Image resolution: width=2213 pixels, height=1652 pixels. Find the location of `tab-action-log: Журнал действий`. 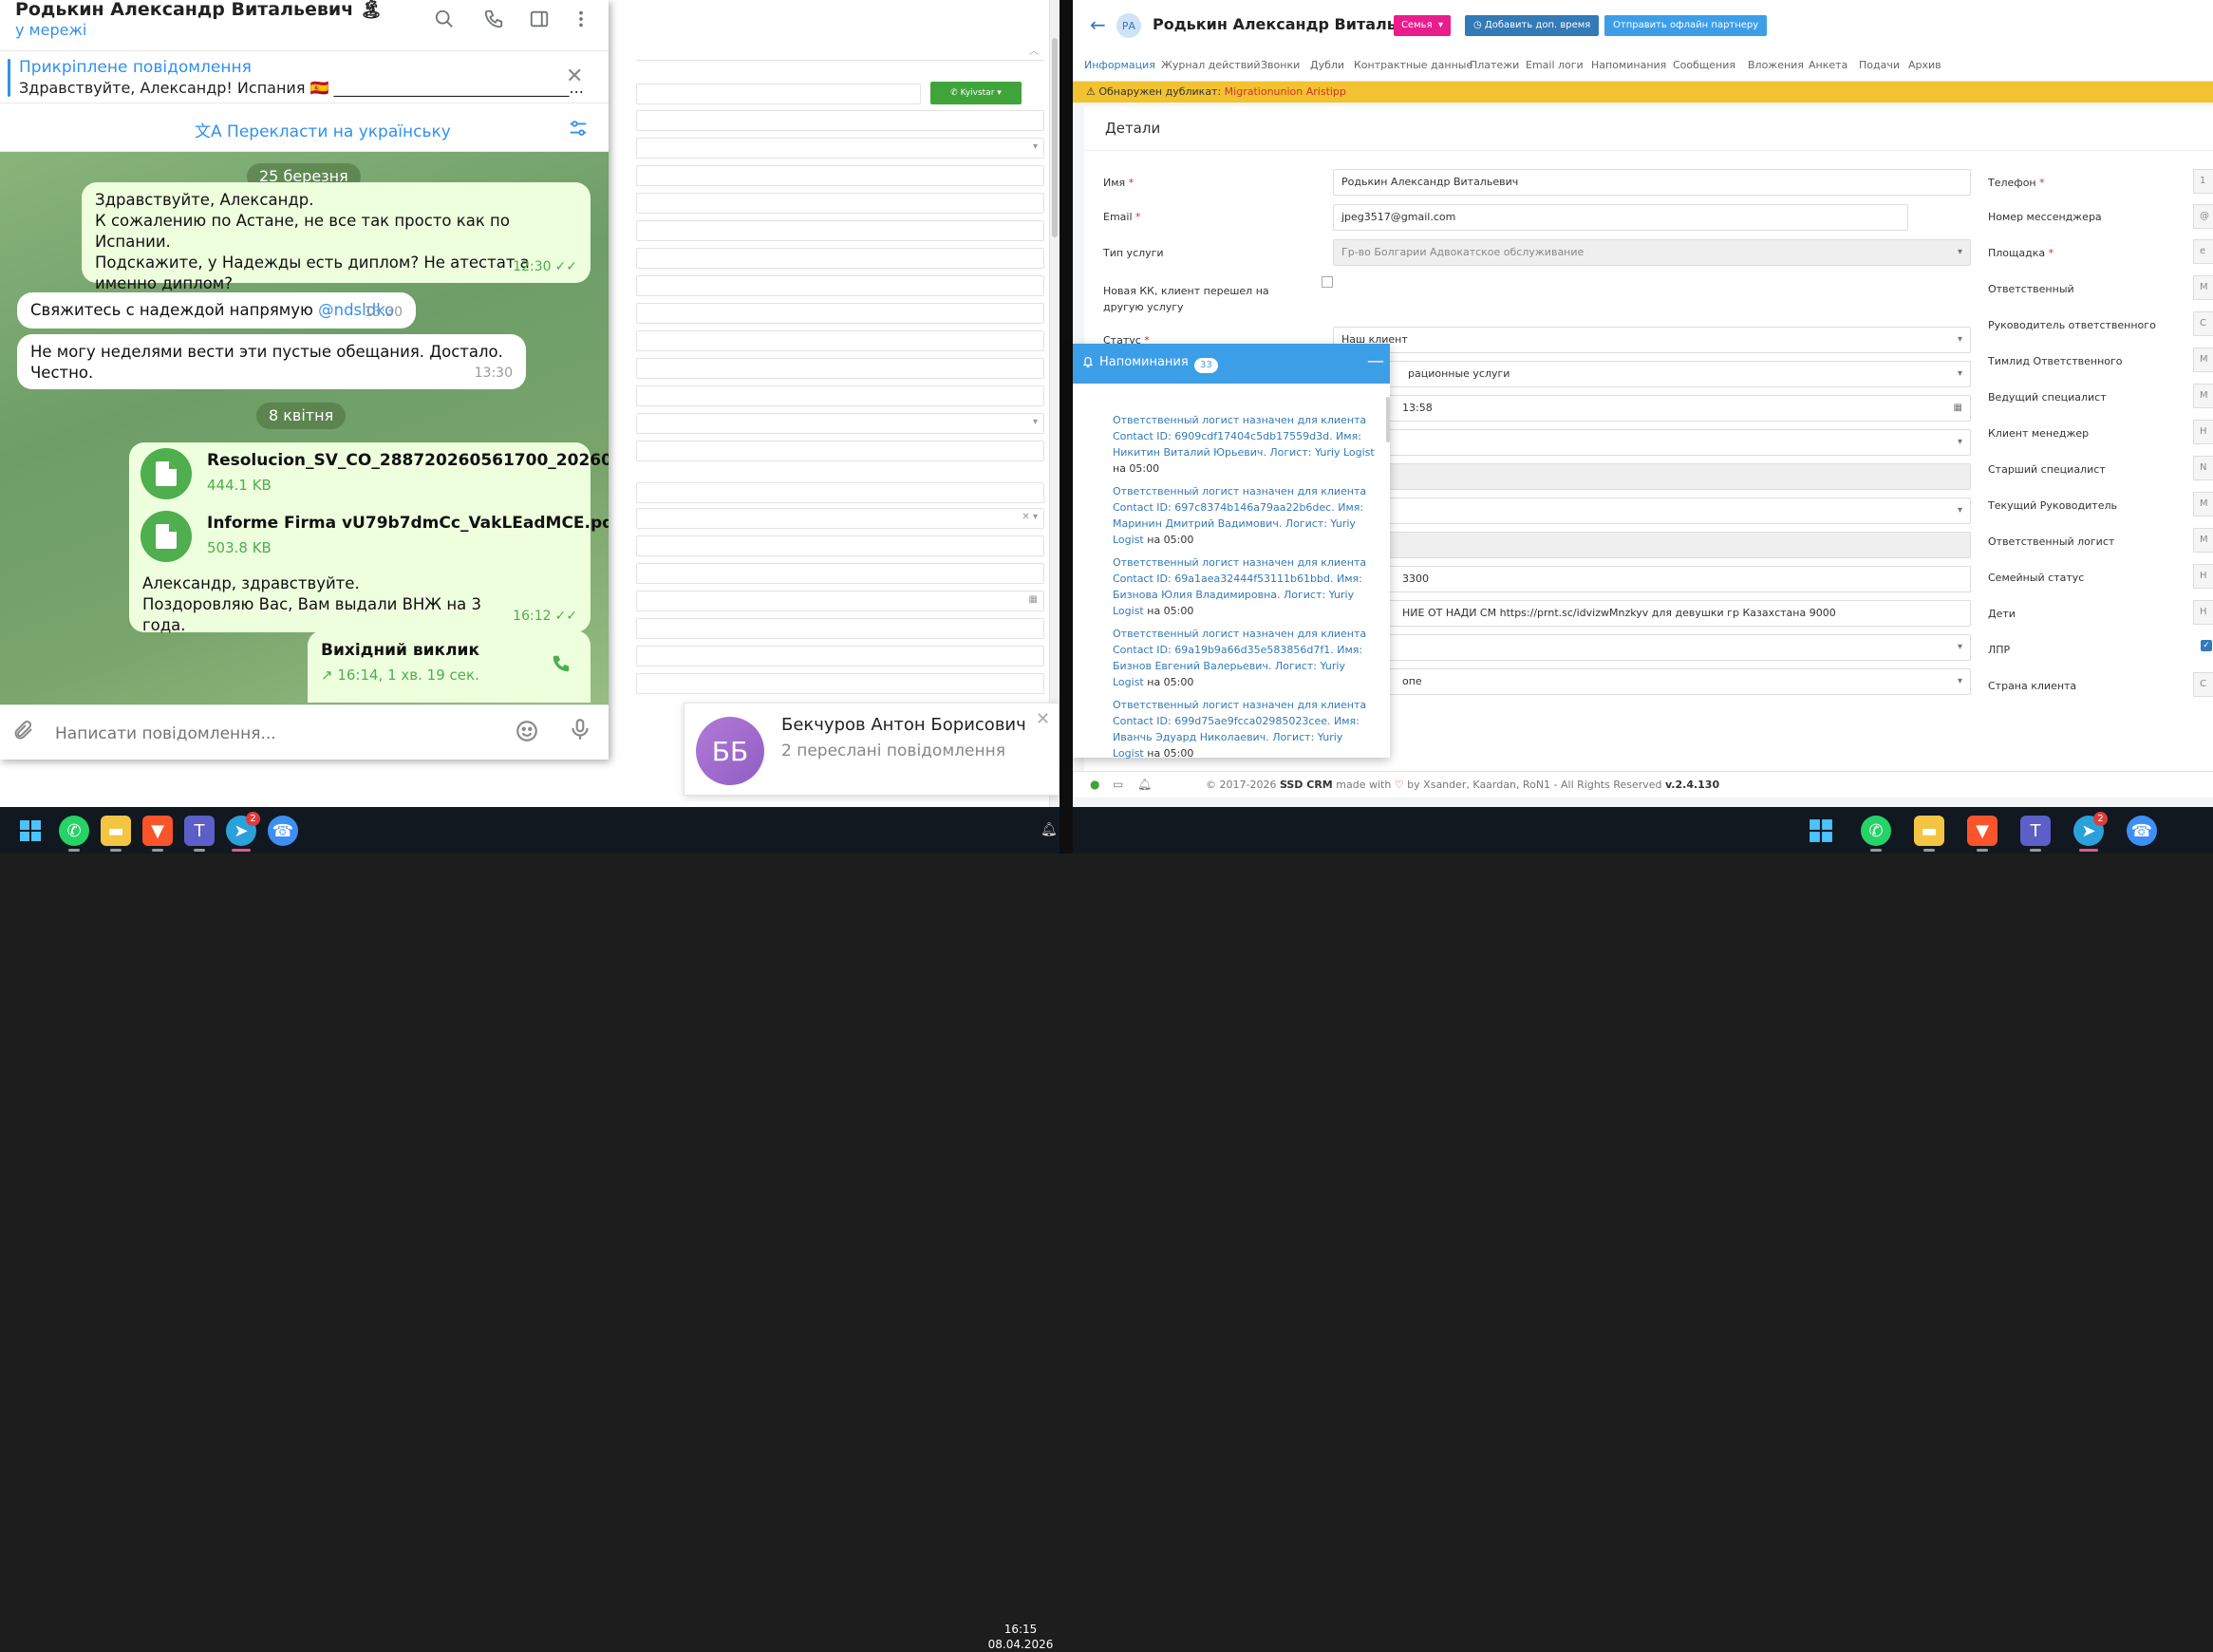

tab-action-log: Журнал действий is located at coordinates (1211, 65).